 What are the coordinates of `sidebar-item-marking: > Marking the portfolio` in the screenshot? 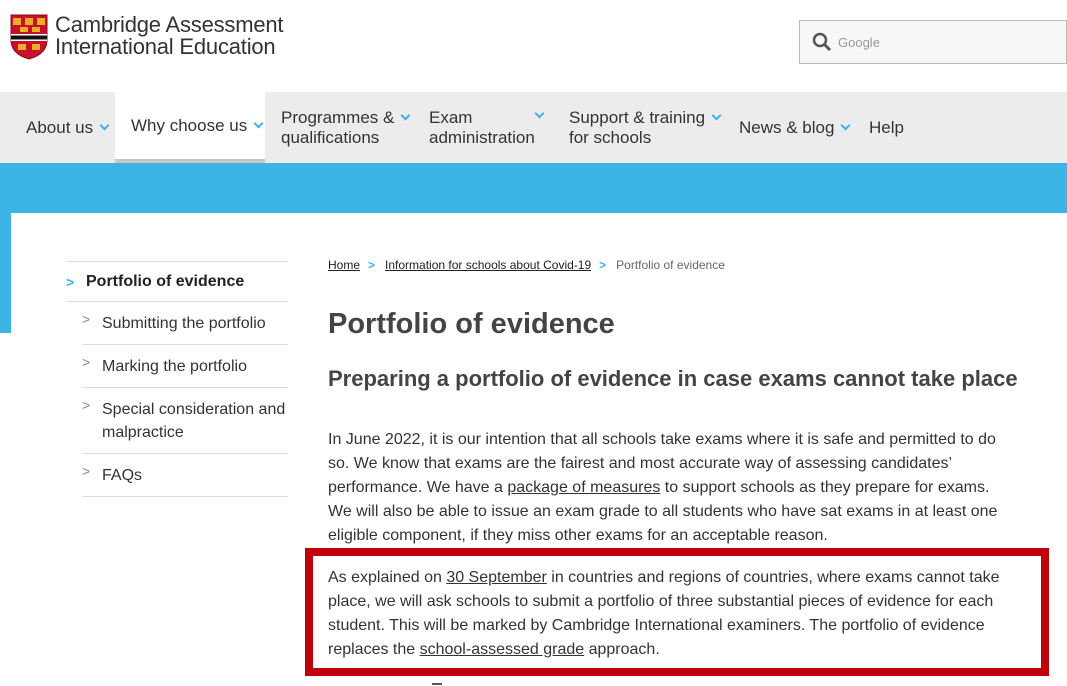 It's located at (185, 366).